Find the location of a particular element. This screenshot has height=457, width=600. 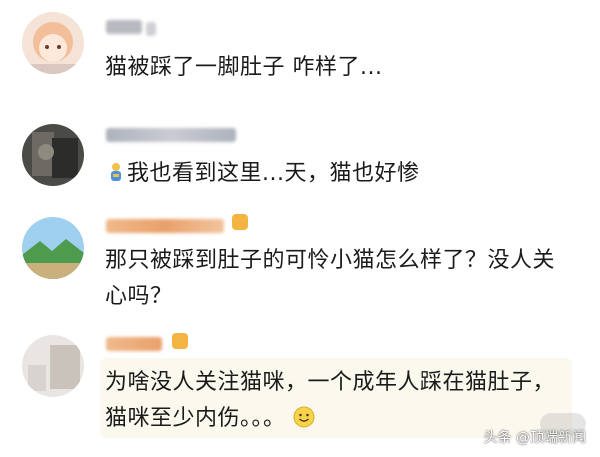

comment-text-content: 我也看到这里...天，猫也好惨 is located at coordinates (273, 173).